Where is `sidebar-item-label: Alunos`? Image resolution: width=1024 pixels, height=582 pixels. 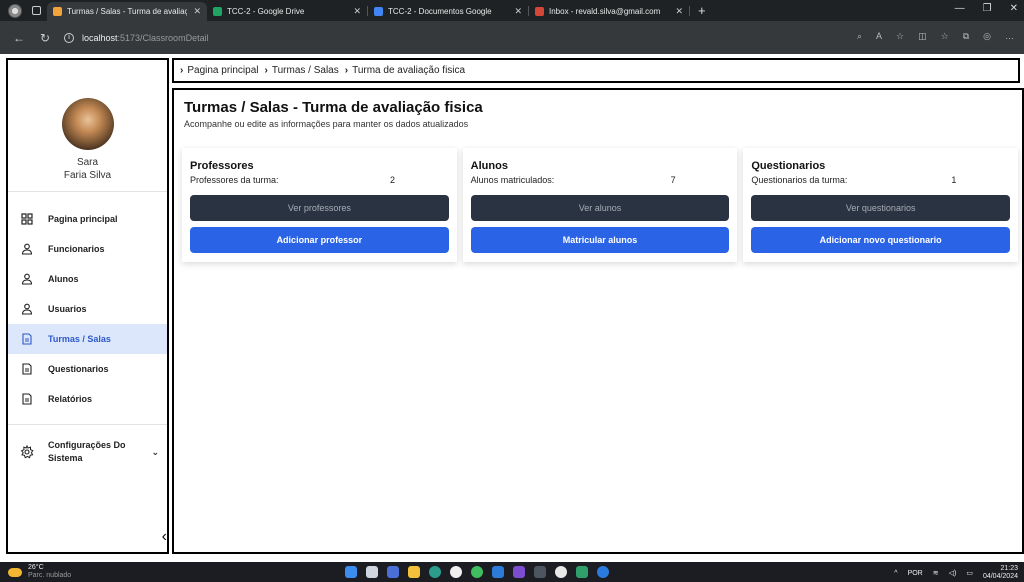 sidebar-item-label: Alunos is located at coordinates (63, 279).